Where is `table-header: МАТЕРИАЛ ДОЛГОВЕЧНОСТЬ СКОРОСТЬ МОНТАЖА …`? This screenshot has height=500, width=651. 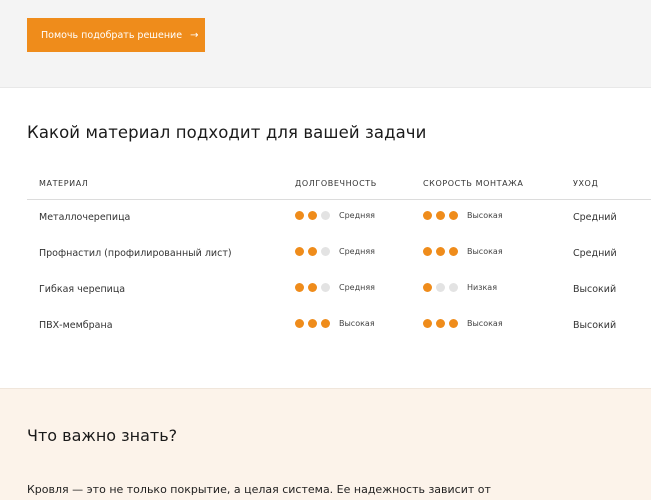
table-header: МАТЕРИАЛ ДОЛГОВЕЧНОСТЬ СКОРОСТЬ МОНТАЖА … is located at coordinates (339, 186).